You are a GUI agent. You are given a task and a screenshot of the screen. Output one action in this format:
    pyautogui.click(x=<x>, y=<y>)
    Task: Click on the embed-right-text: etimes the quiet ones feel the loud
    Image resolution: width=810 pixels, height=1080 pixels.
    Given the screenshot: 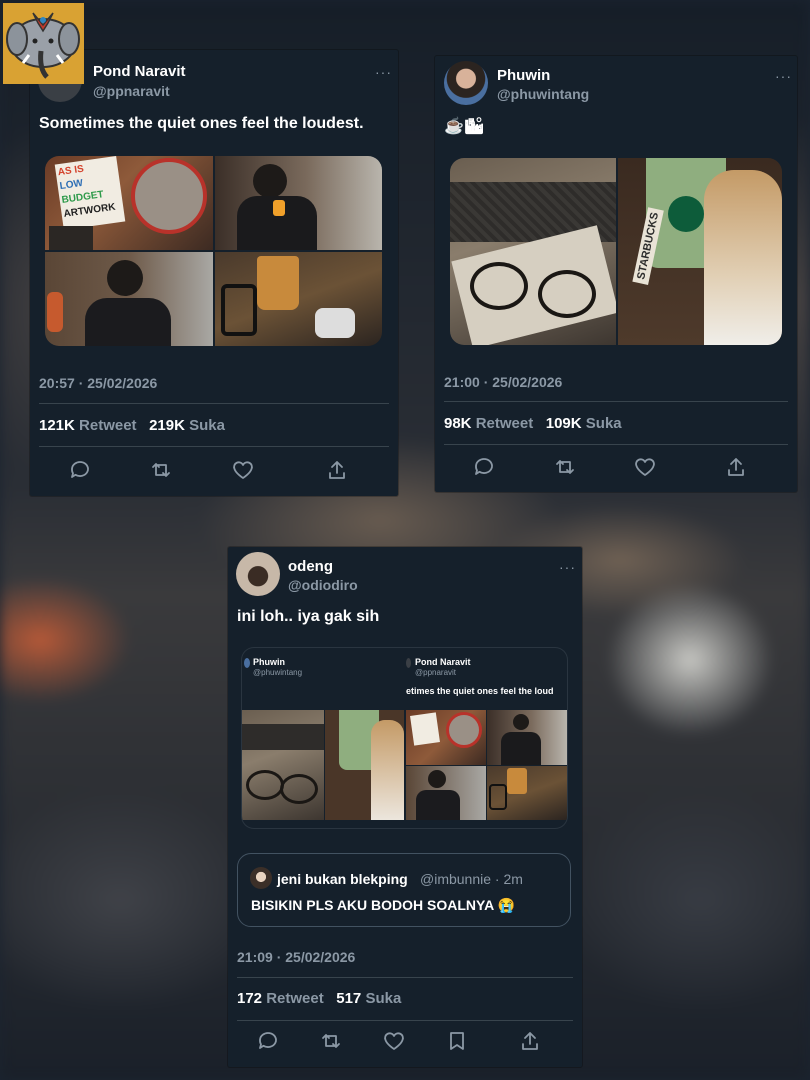 What is the action you would take?
    pyautogui.click(x=480, y=691)
    